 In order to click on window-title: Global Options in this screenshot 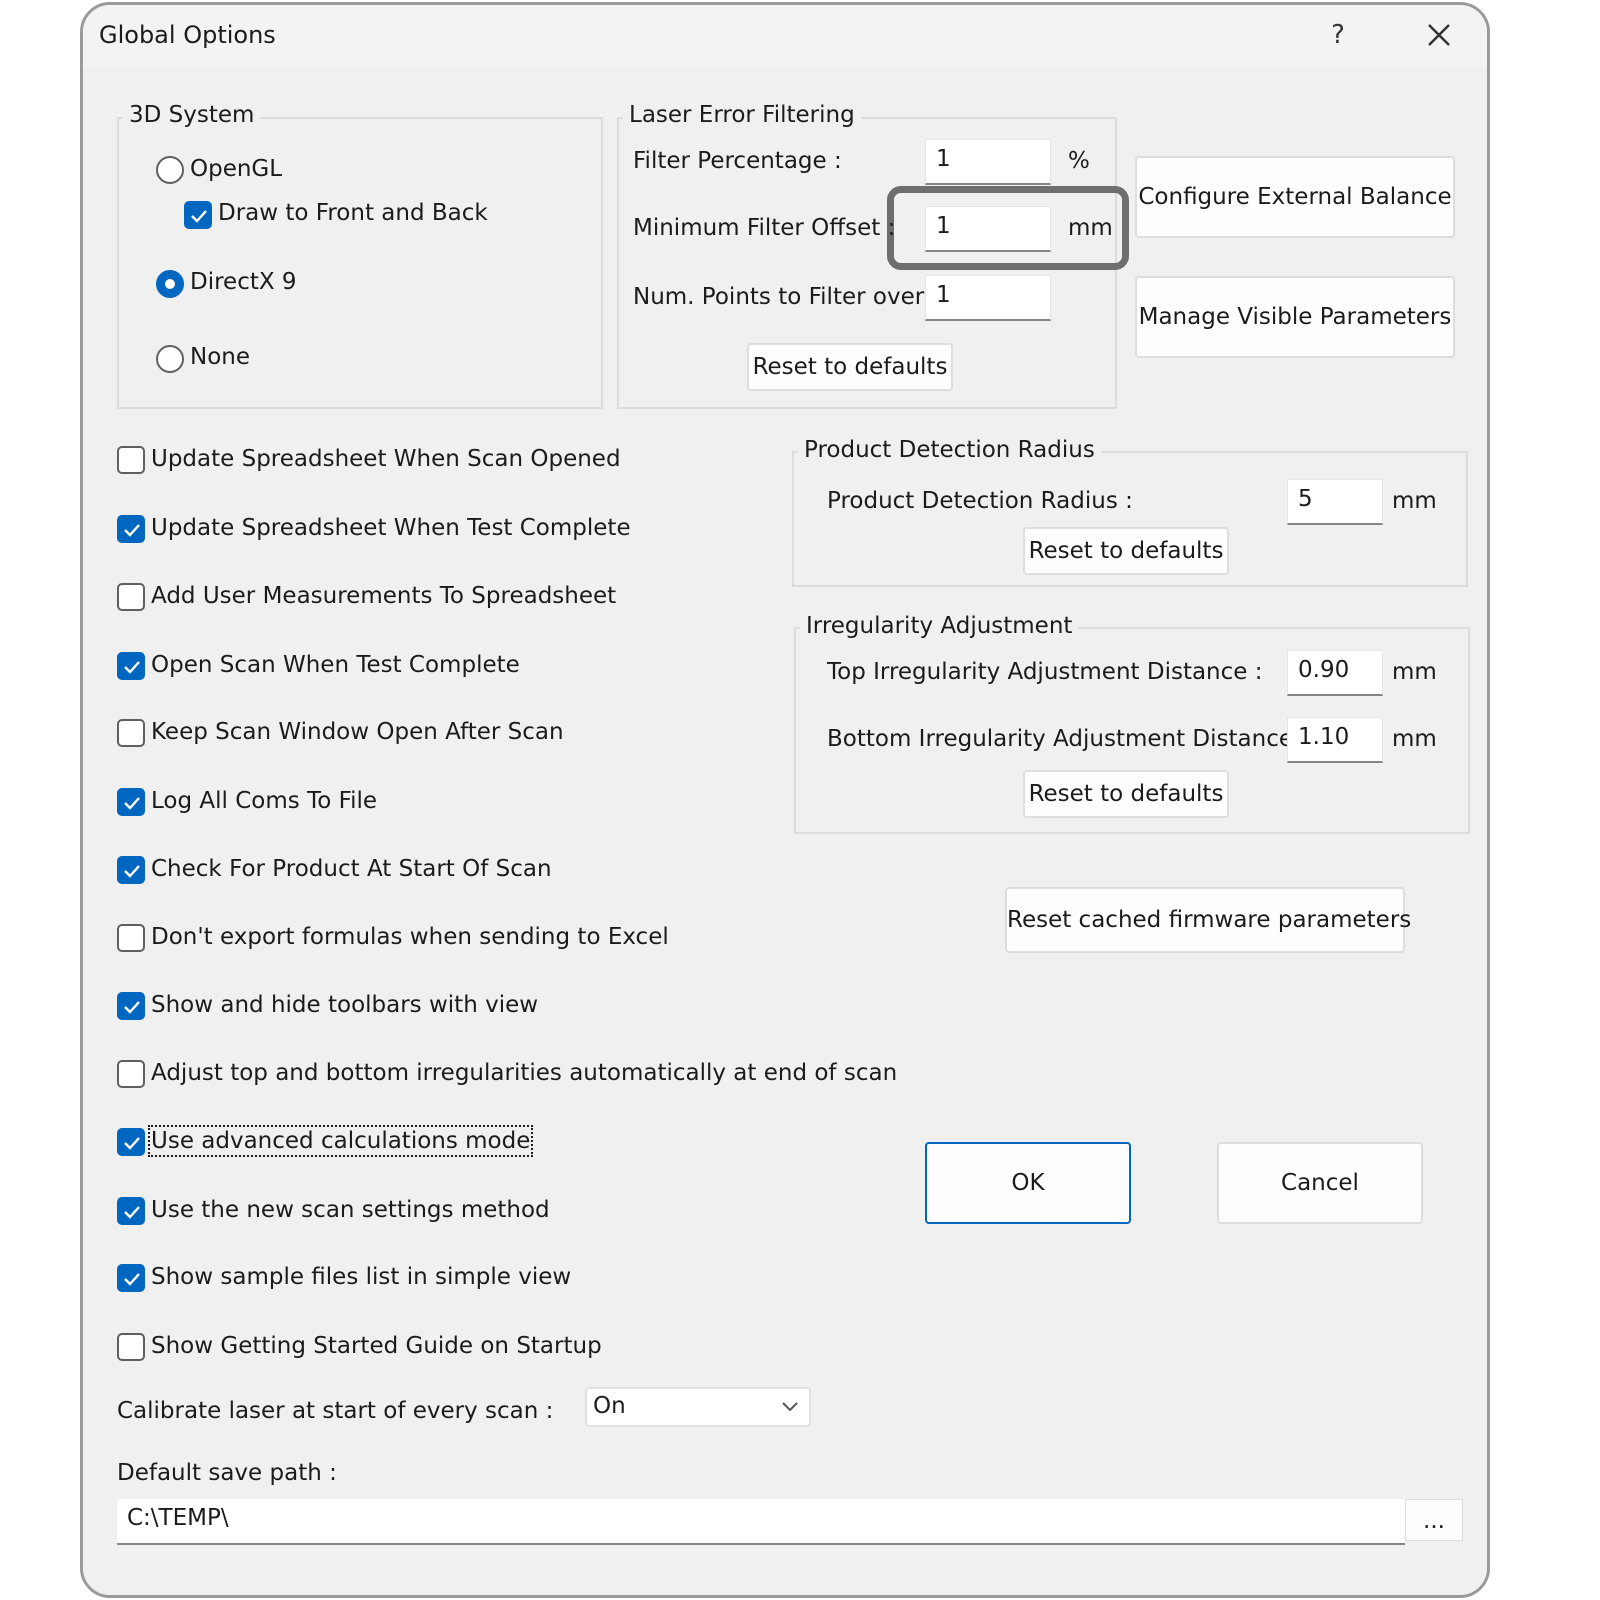, I will do `click(187, 35)`.